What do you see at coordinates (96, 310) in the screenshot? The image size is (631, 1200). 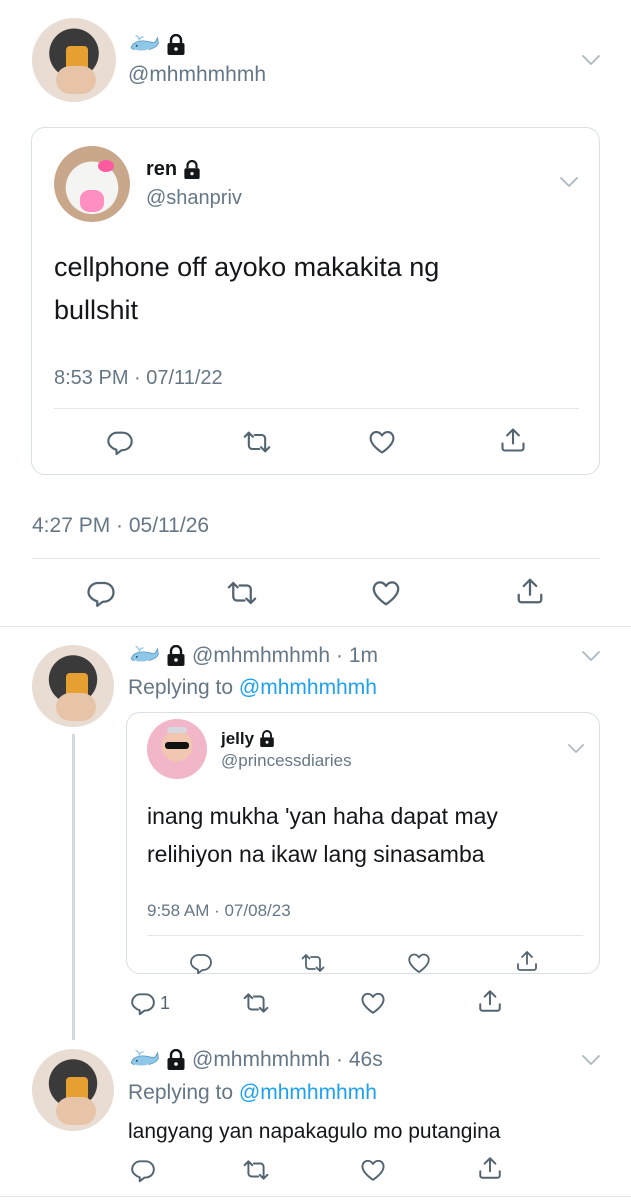 I see `quoted-tweet-text-line-2: bullshit` at bounding box center [96, 310].